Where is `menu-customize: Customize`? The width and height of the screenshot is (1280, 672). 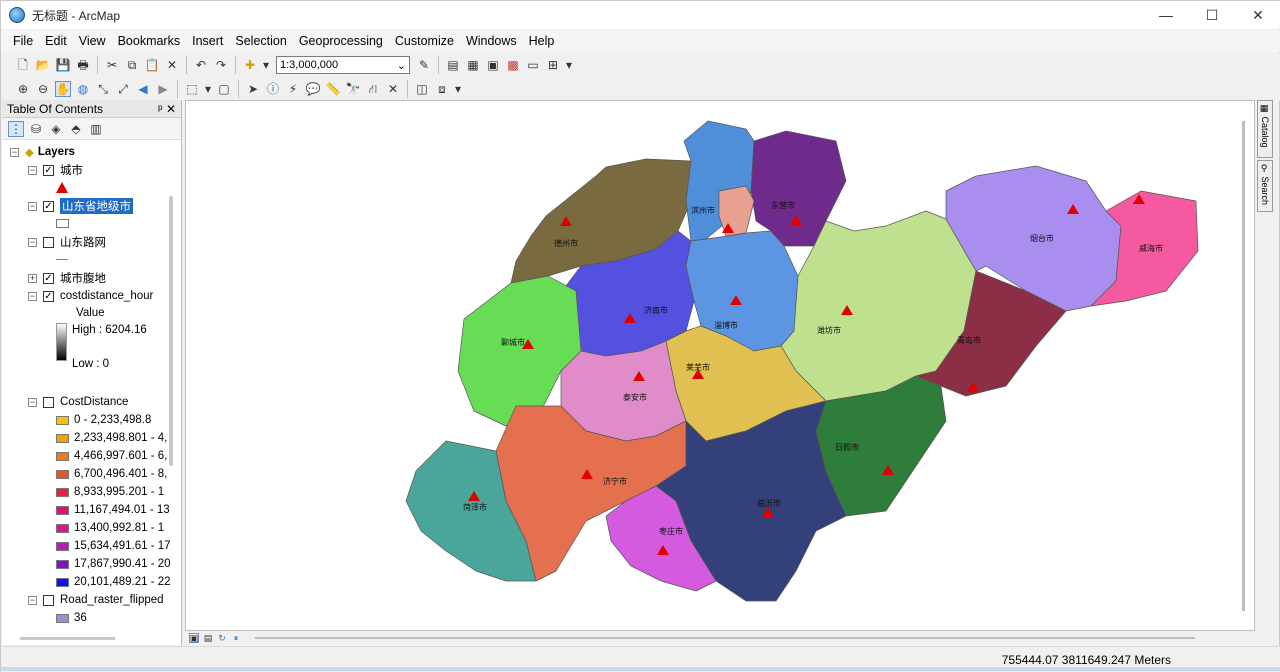
menu-customize: Customize is located at coordinates (424, 41).